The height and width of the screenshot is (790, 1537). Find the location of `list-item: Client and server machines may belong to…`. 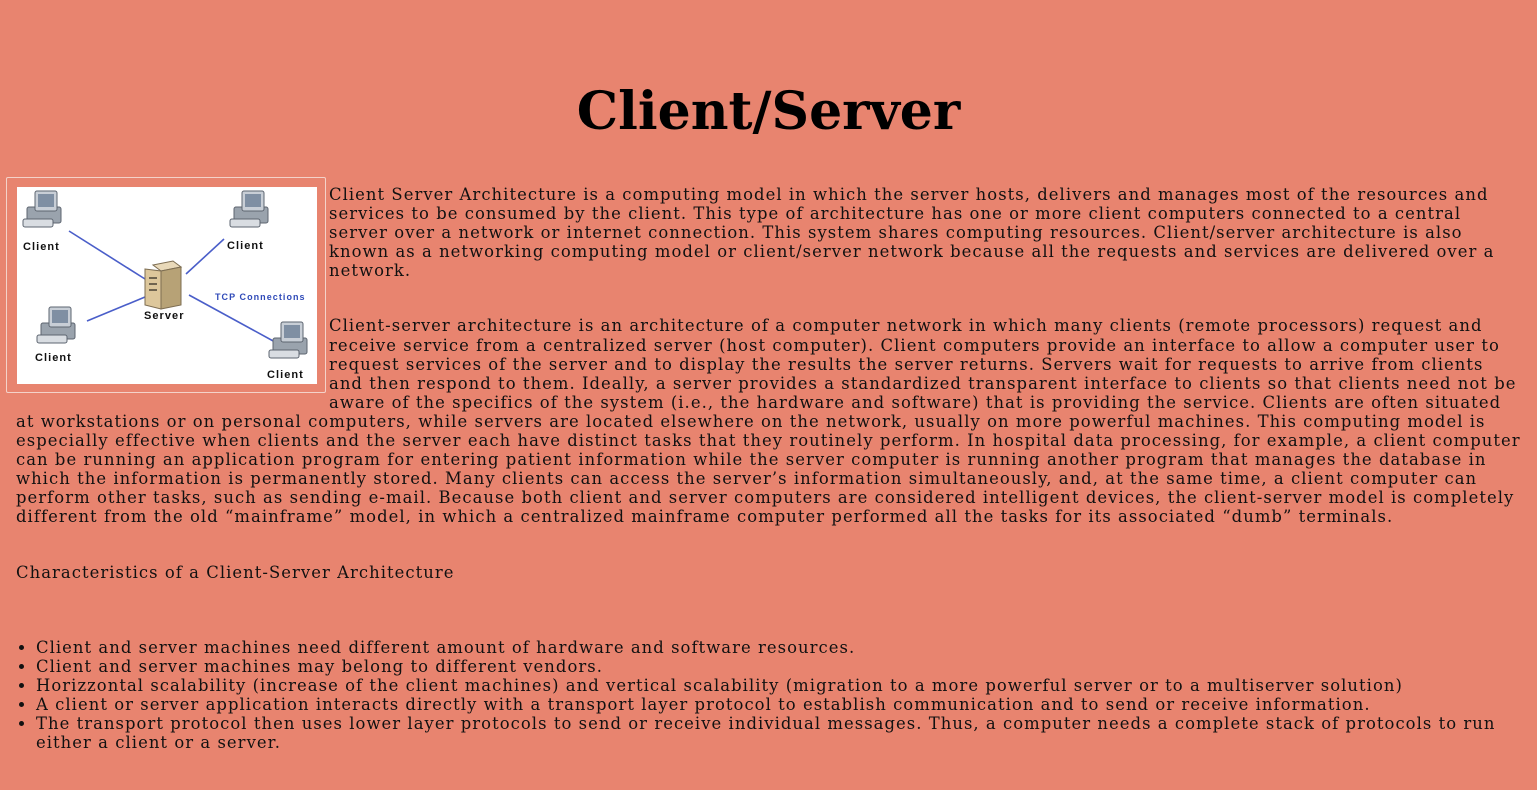

list-item: Client and server machines may belong to… is located at coordinates (778, 666).